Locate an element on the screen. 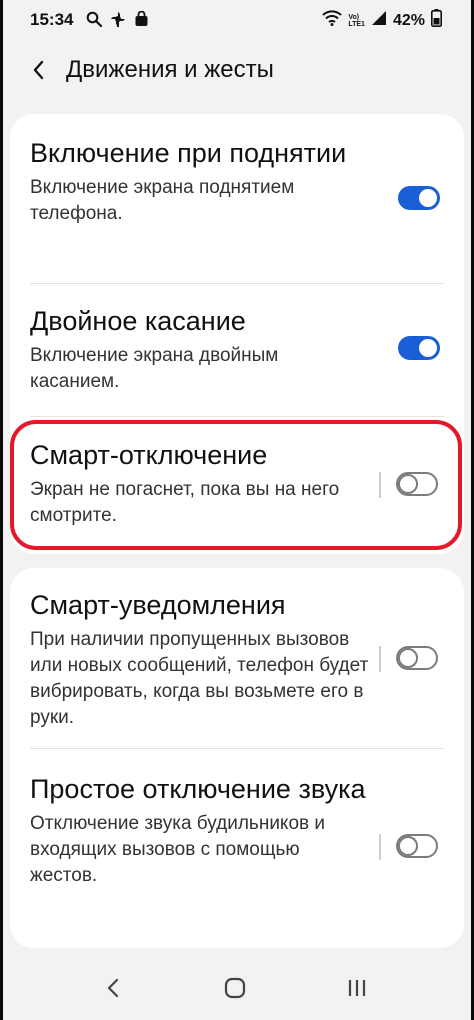 This screenshot has width=474, height=1020. notification-icons is located at coordinates (117, 21).